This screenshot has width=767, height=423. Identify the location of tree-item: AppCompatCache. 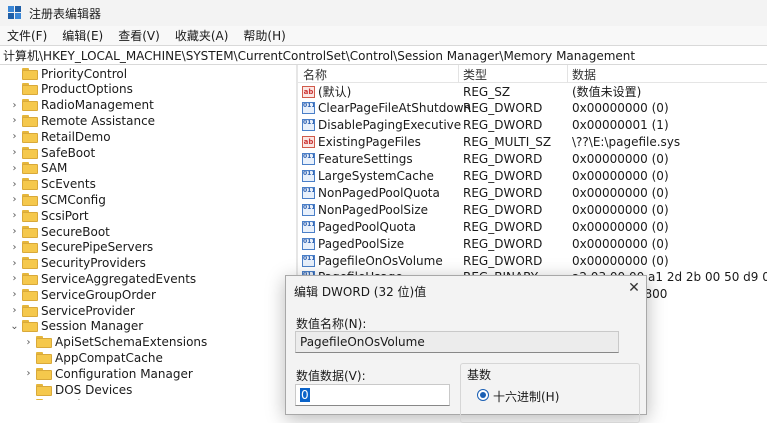
(148, 357).